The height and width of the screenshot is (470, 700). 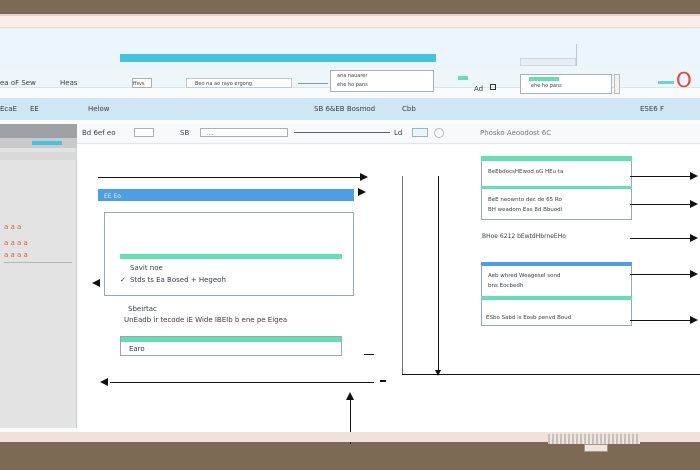 I want to click on right-row-1: BeEbdocsHEwod oG HEu ta, so click(x=526, y=172).